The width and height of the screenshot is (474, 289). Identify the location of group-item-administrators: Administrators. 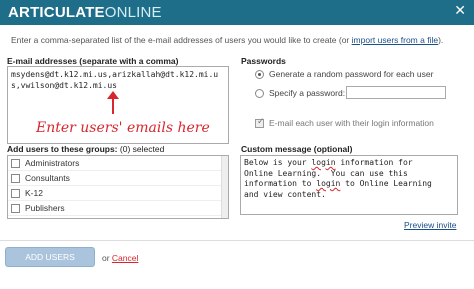
(118, 163).